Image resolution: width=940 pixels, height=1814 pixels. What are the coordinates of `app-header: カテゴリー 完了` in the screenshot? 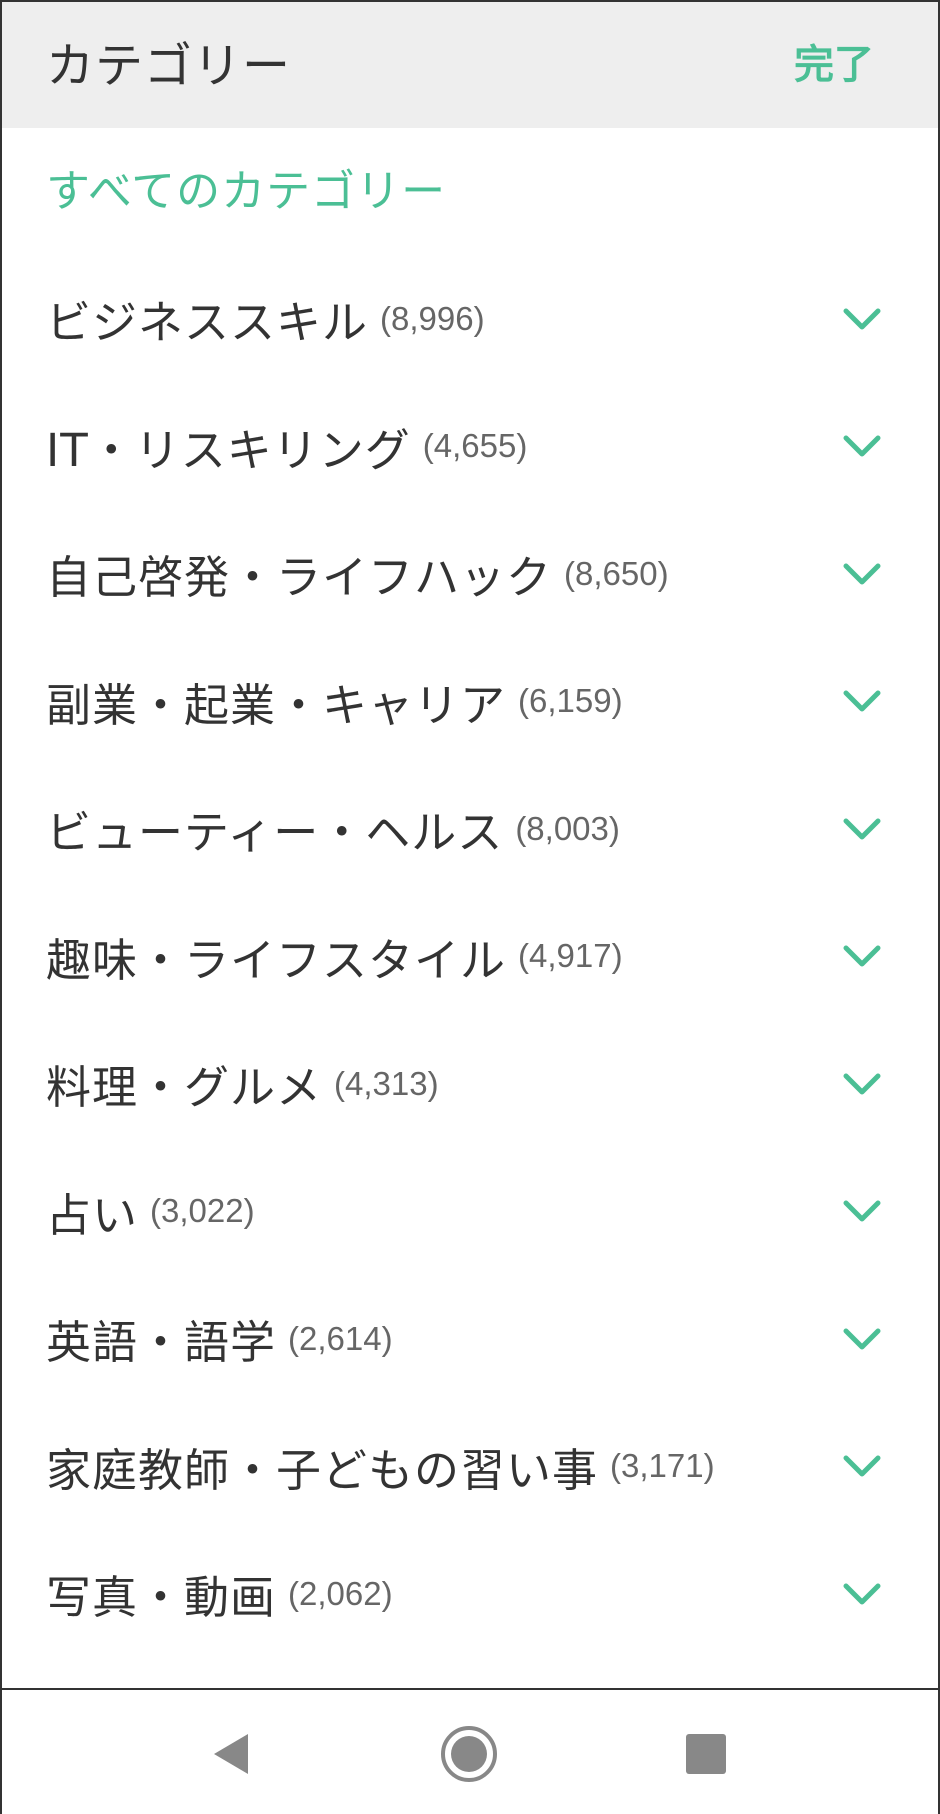 It's located at (470, 64).